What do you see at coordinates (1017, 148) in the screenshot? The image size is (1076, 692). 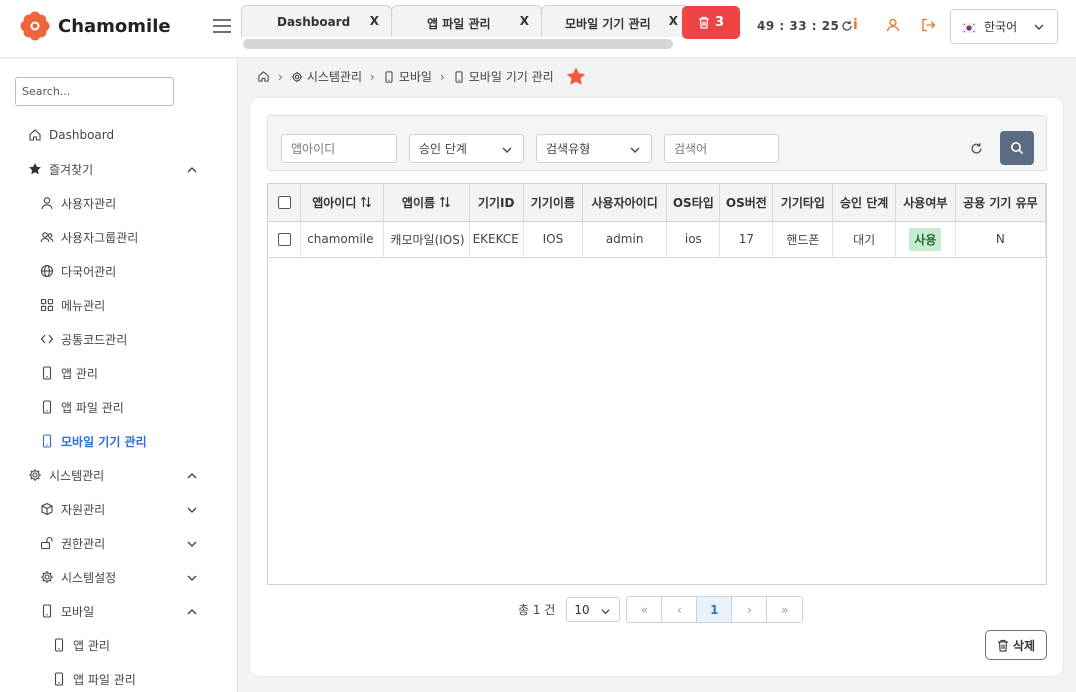 I see `search-button` at bounding box center [1017, 148].